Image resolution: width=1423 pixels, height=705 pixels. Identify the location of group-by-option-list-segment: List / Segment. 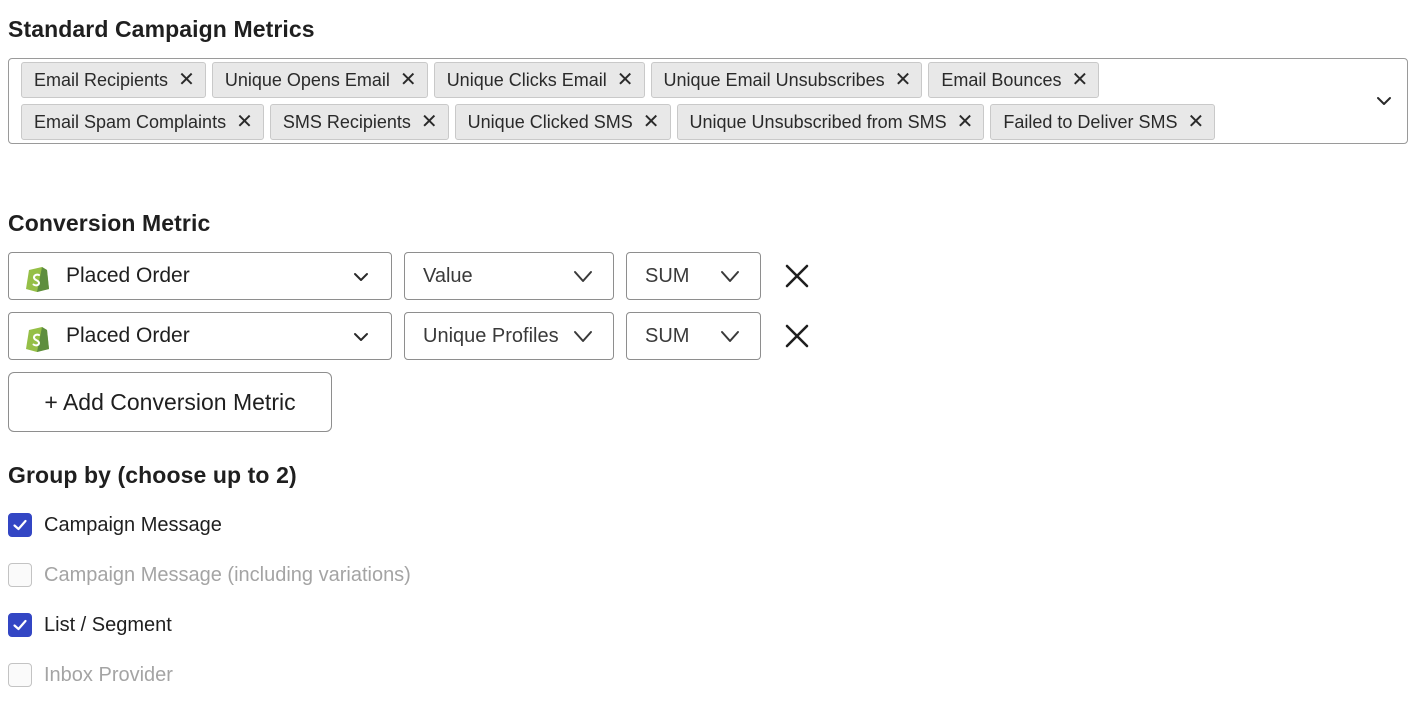
(90, 625).